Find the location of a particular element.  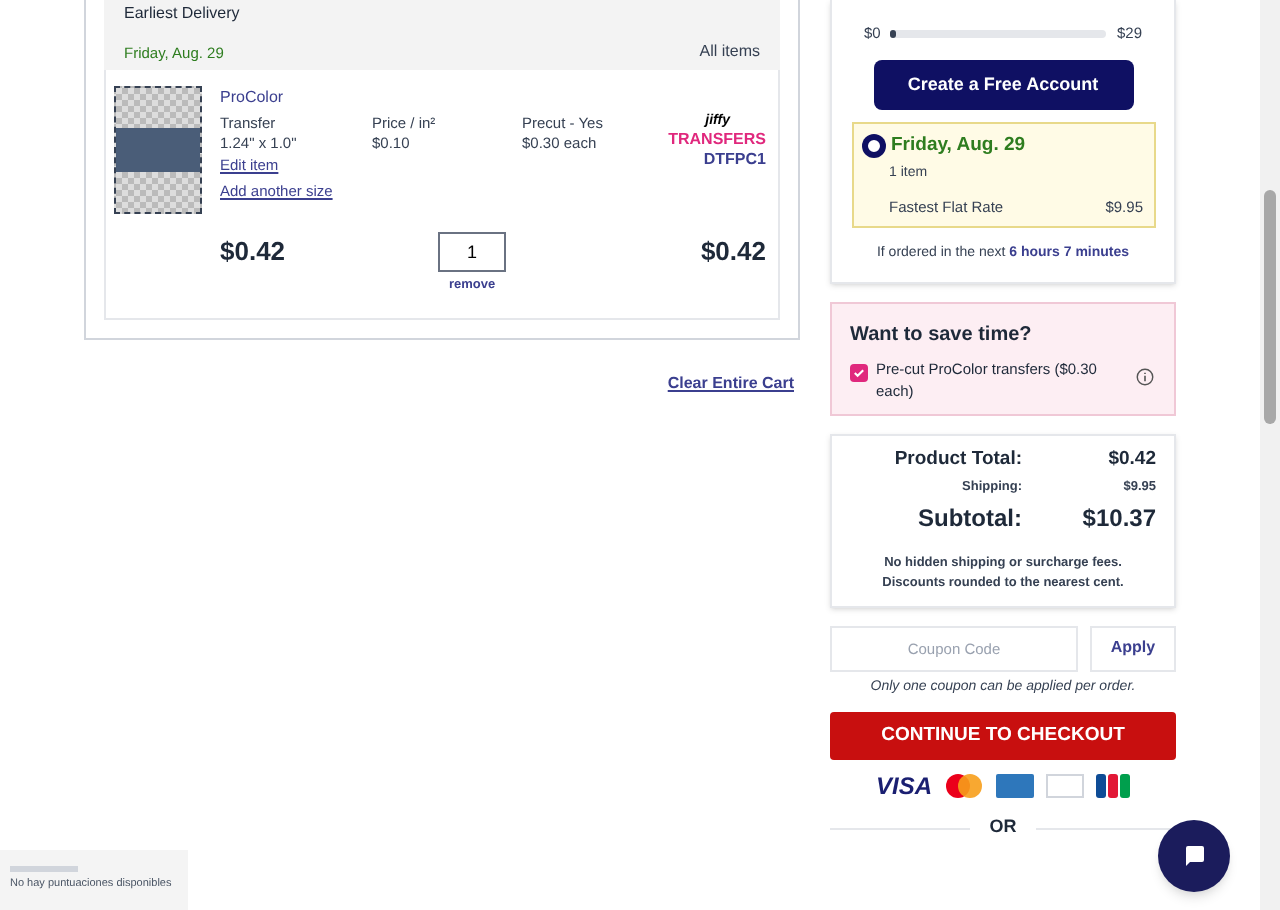

unit-price: $0.42 is located at coordinates (254, 252).